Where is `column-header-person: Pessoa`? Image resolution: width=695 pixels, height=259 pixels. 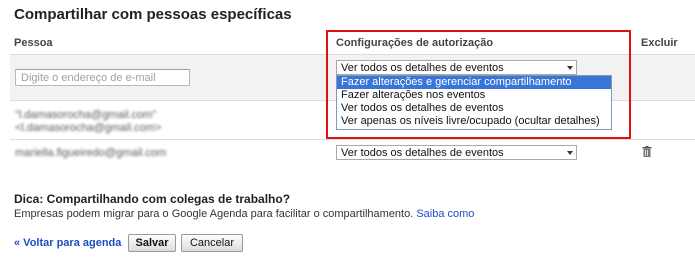 column-header-person: Pessoa is located at coordinates (33, 43).